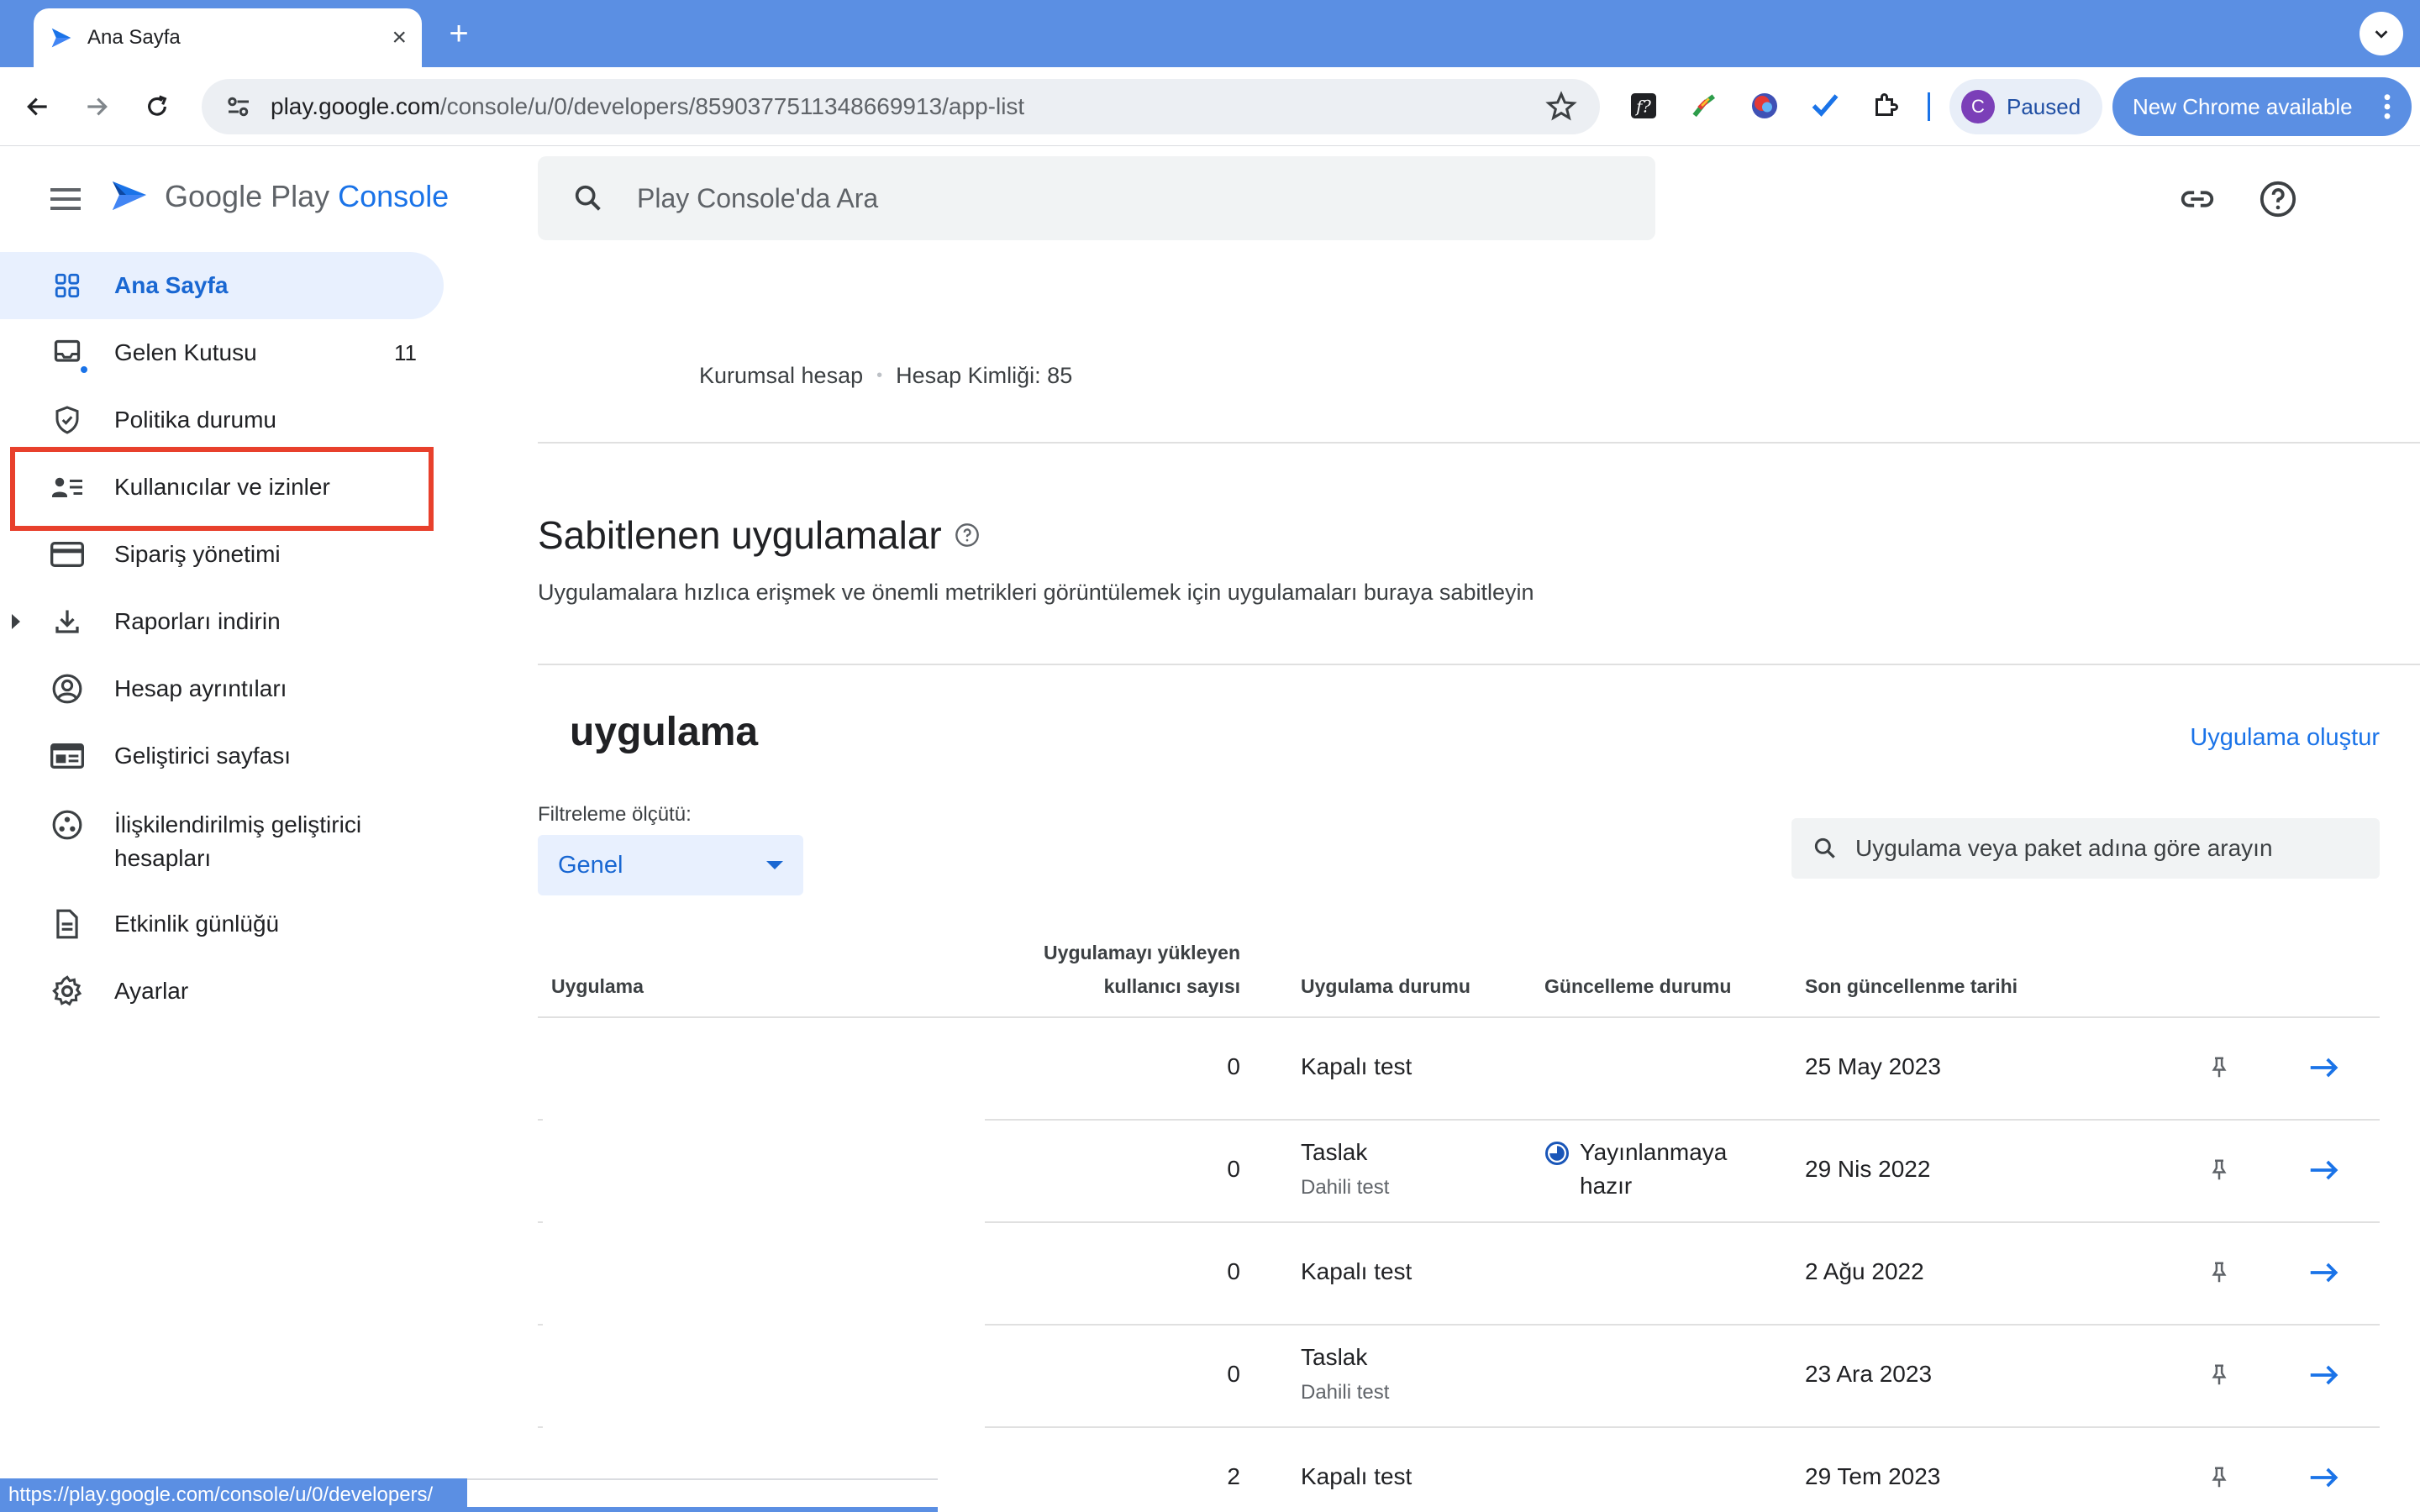 The width and height of the screenshot is (2420, 1512). I want to click on sidebar-item-label: Politika durumu, so click(195, 420).